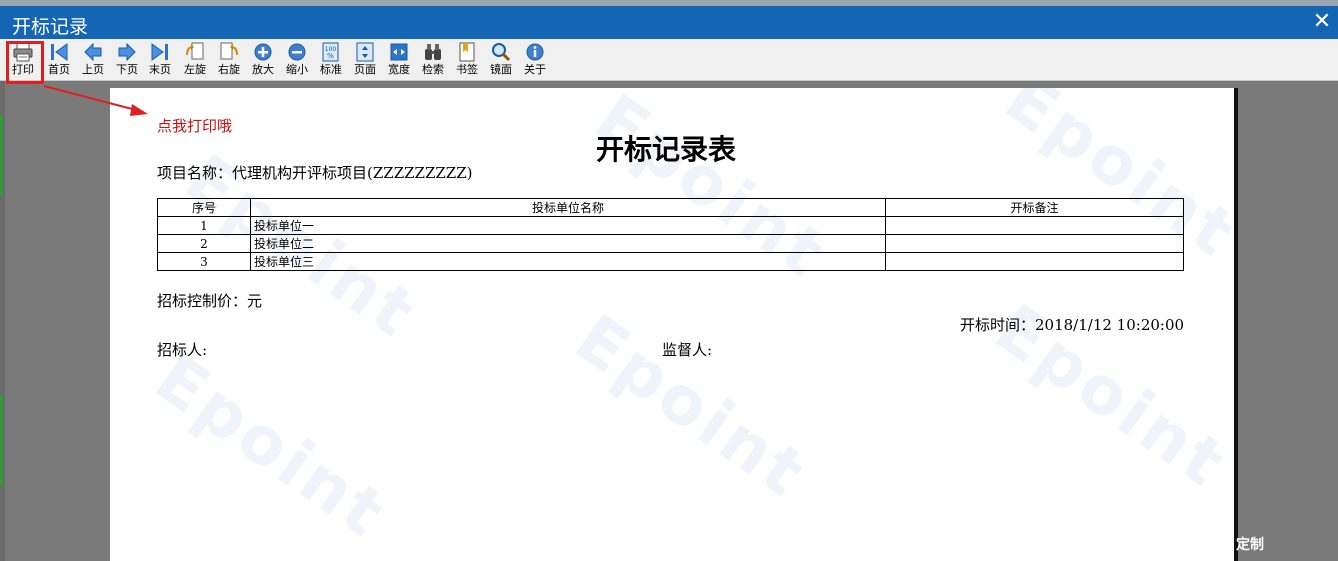 This screenshot has height=561, width=1338. What do you see at coordinates (204, 261) in the screenshot?
I see `table-cell: 3` at bounding box center [204, 261].